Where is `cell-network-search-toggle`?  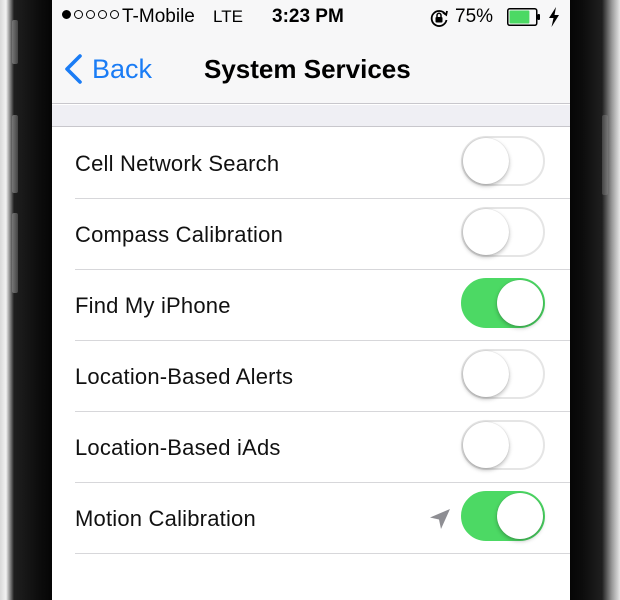 cell-network-search-toggle is located at coordinates (503, 161).